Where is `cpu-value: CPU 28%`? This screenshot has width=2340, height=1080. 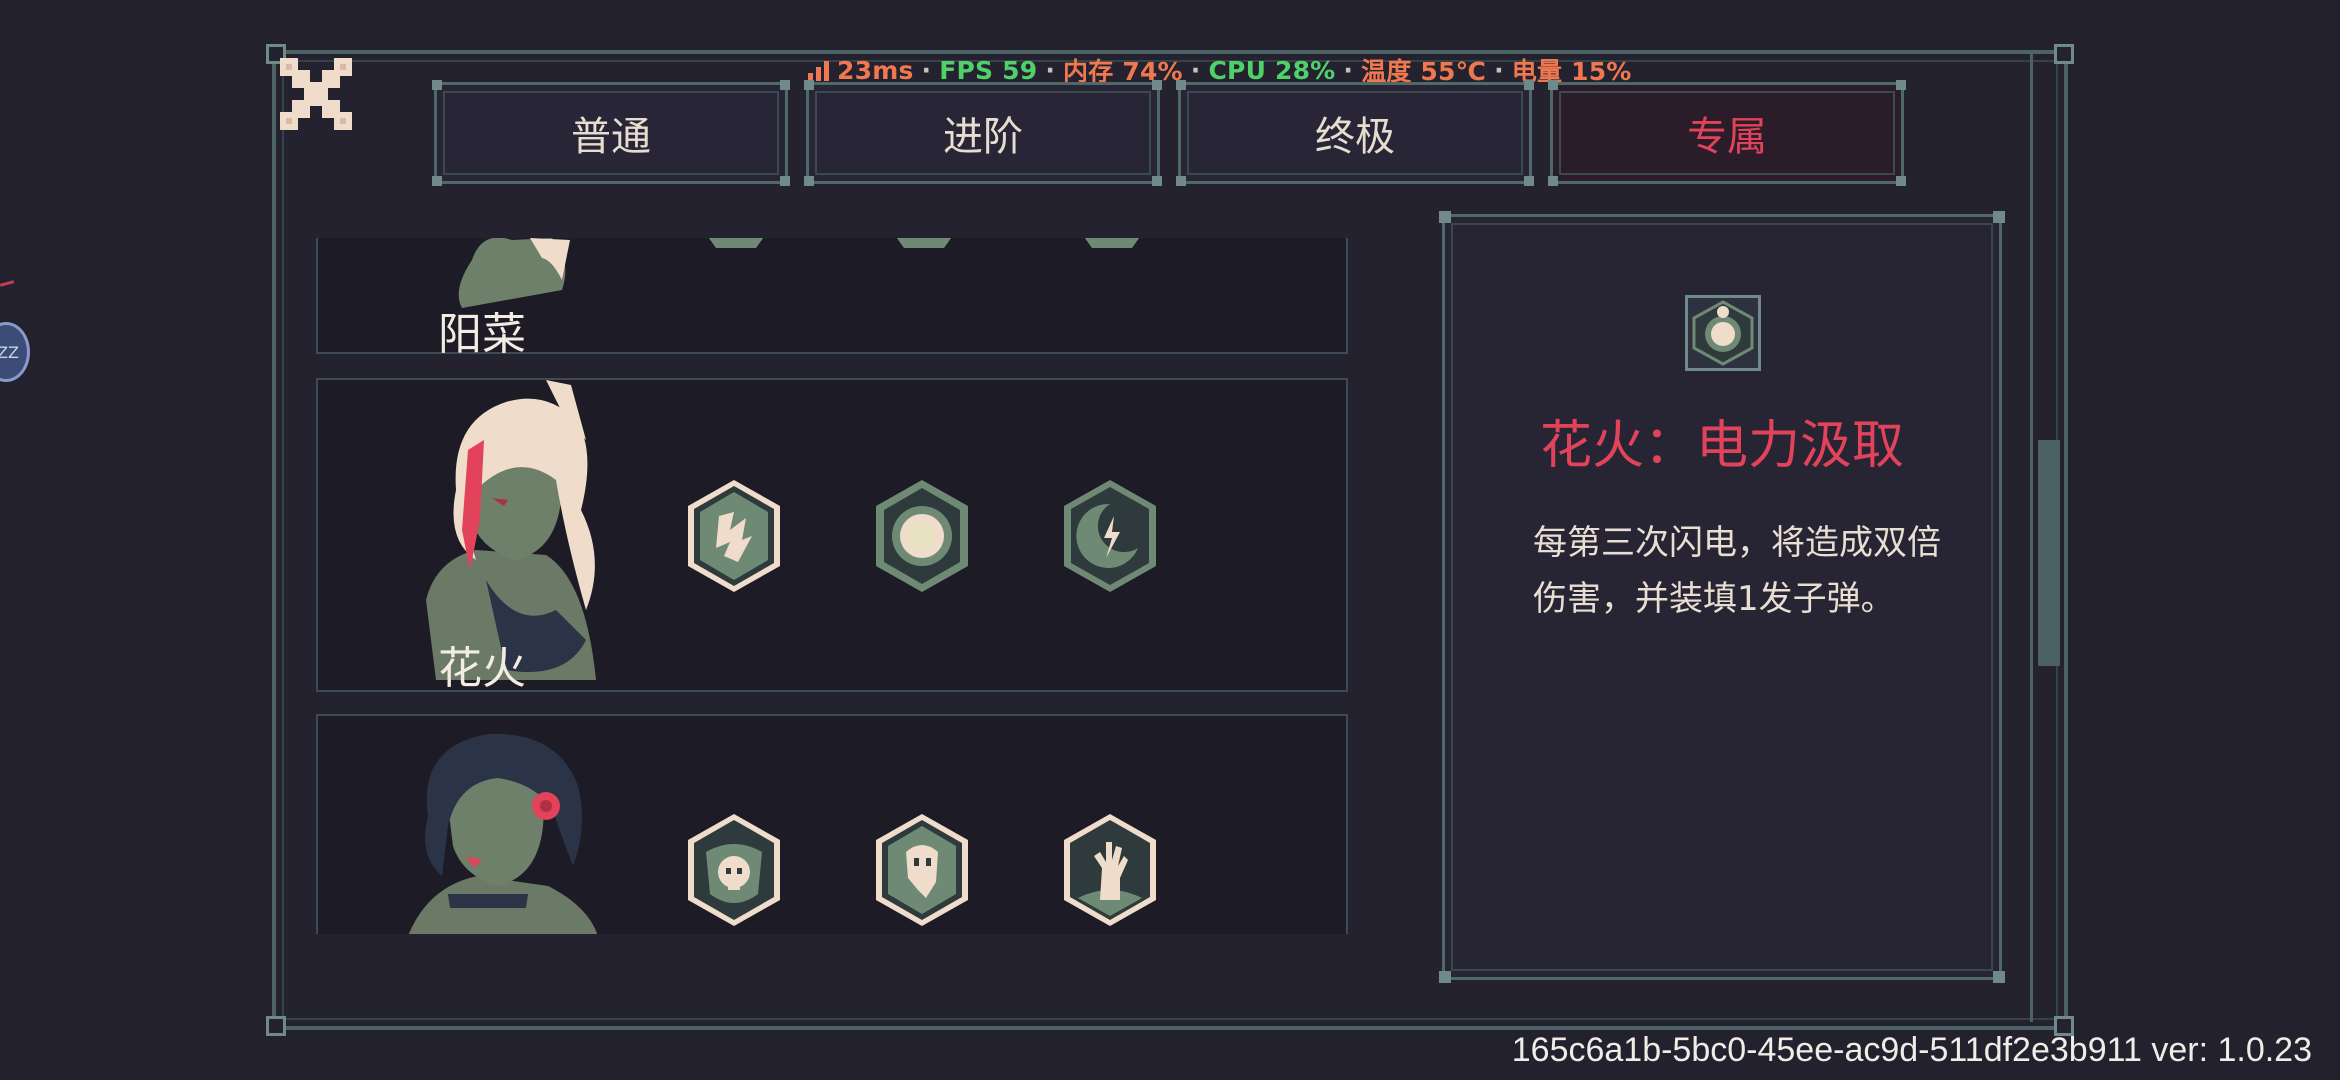 cpu-value: CPU 28% is located at coordinates (1272, 70).